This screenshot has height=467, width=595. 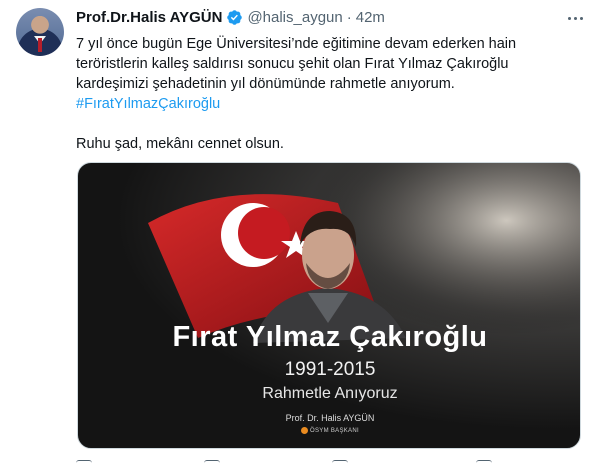 I want to click on flag-crescent-inner, so click(x=264, y=233).